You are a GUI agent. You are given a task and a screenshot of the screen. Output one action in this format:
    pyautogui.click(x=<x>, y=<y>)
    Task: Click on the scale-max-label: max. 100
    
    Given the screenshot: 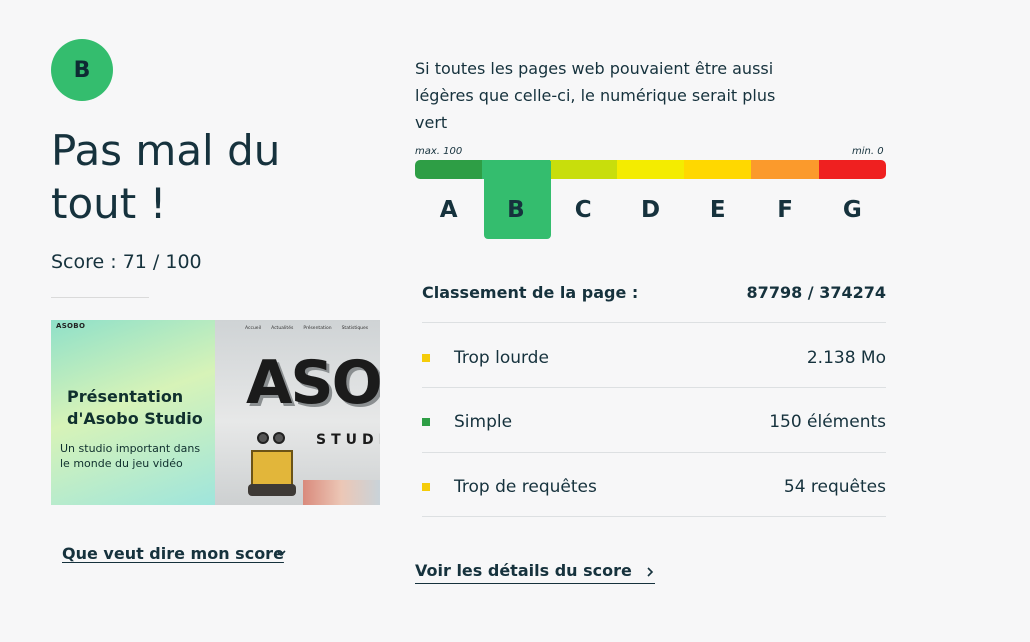 What is the action you would take?
    pyautogui.click(x=439, y=151)
    